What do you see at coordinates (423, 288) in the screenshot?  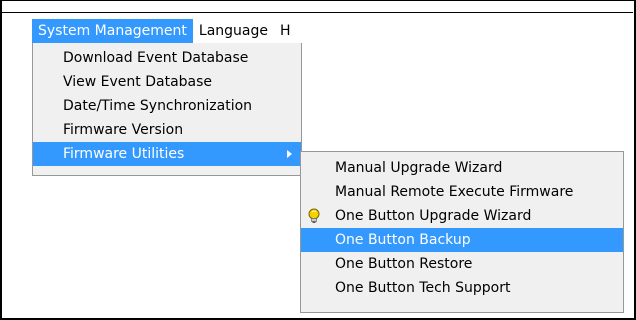 I see `menu-item-label: One Button Tech Support` at bounding box center [423, 288].